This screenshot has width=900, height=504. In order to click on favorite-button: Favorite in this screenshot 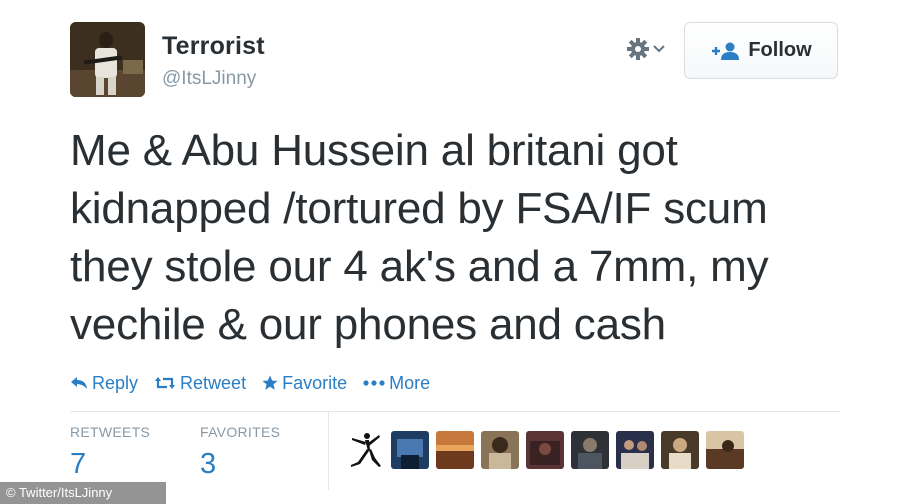, I will do `click(304, 383)`.